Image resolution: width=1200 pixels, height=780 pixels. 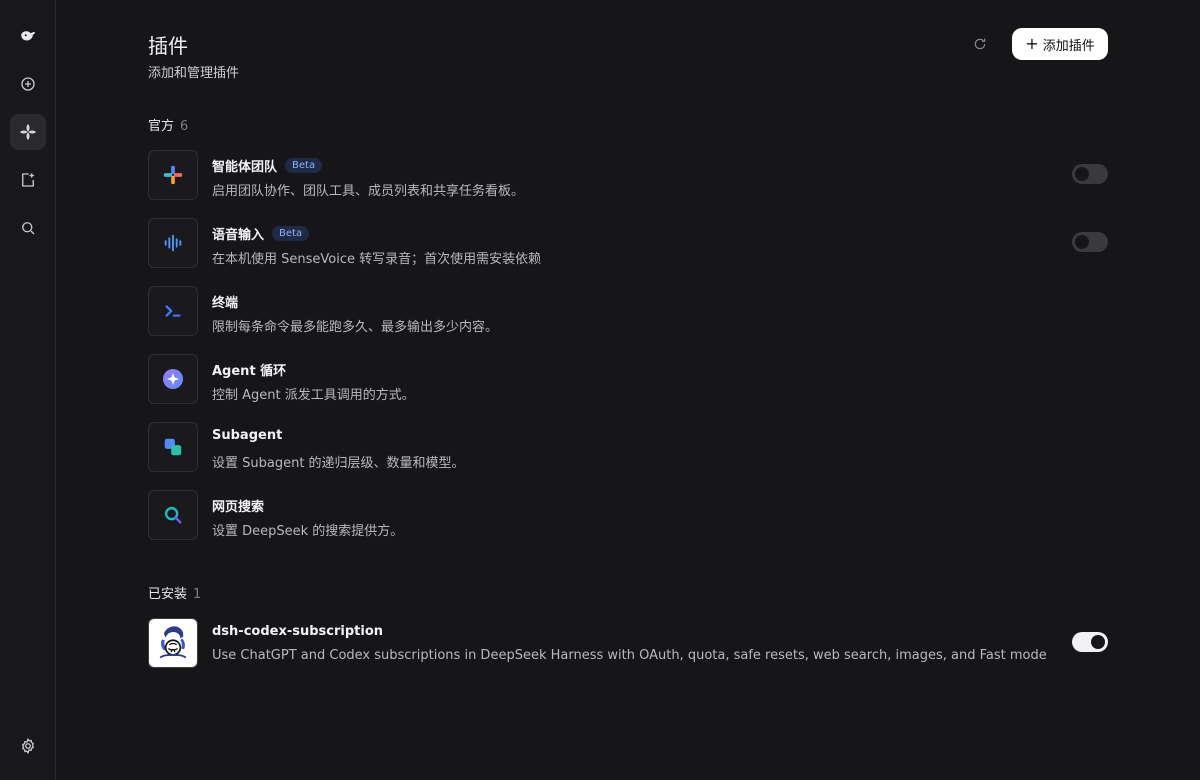 What do you see at coordinates (1032, 43) in the screenshot?
I see `plus-icon: +` at bounding box center [1032, 43].